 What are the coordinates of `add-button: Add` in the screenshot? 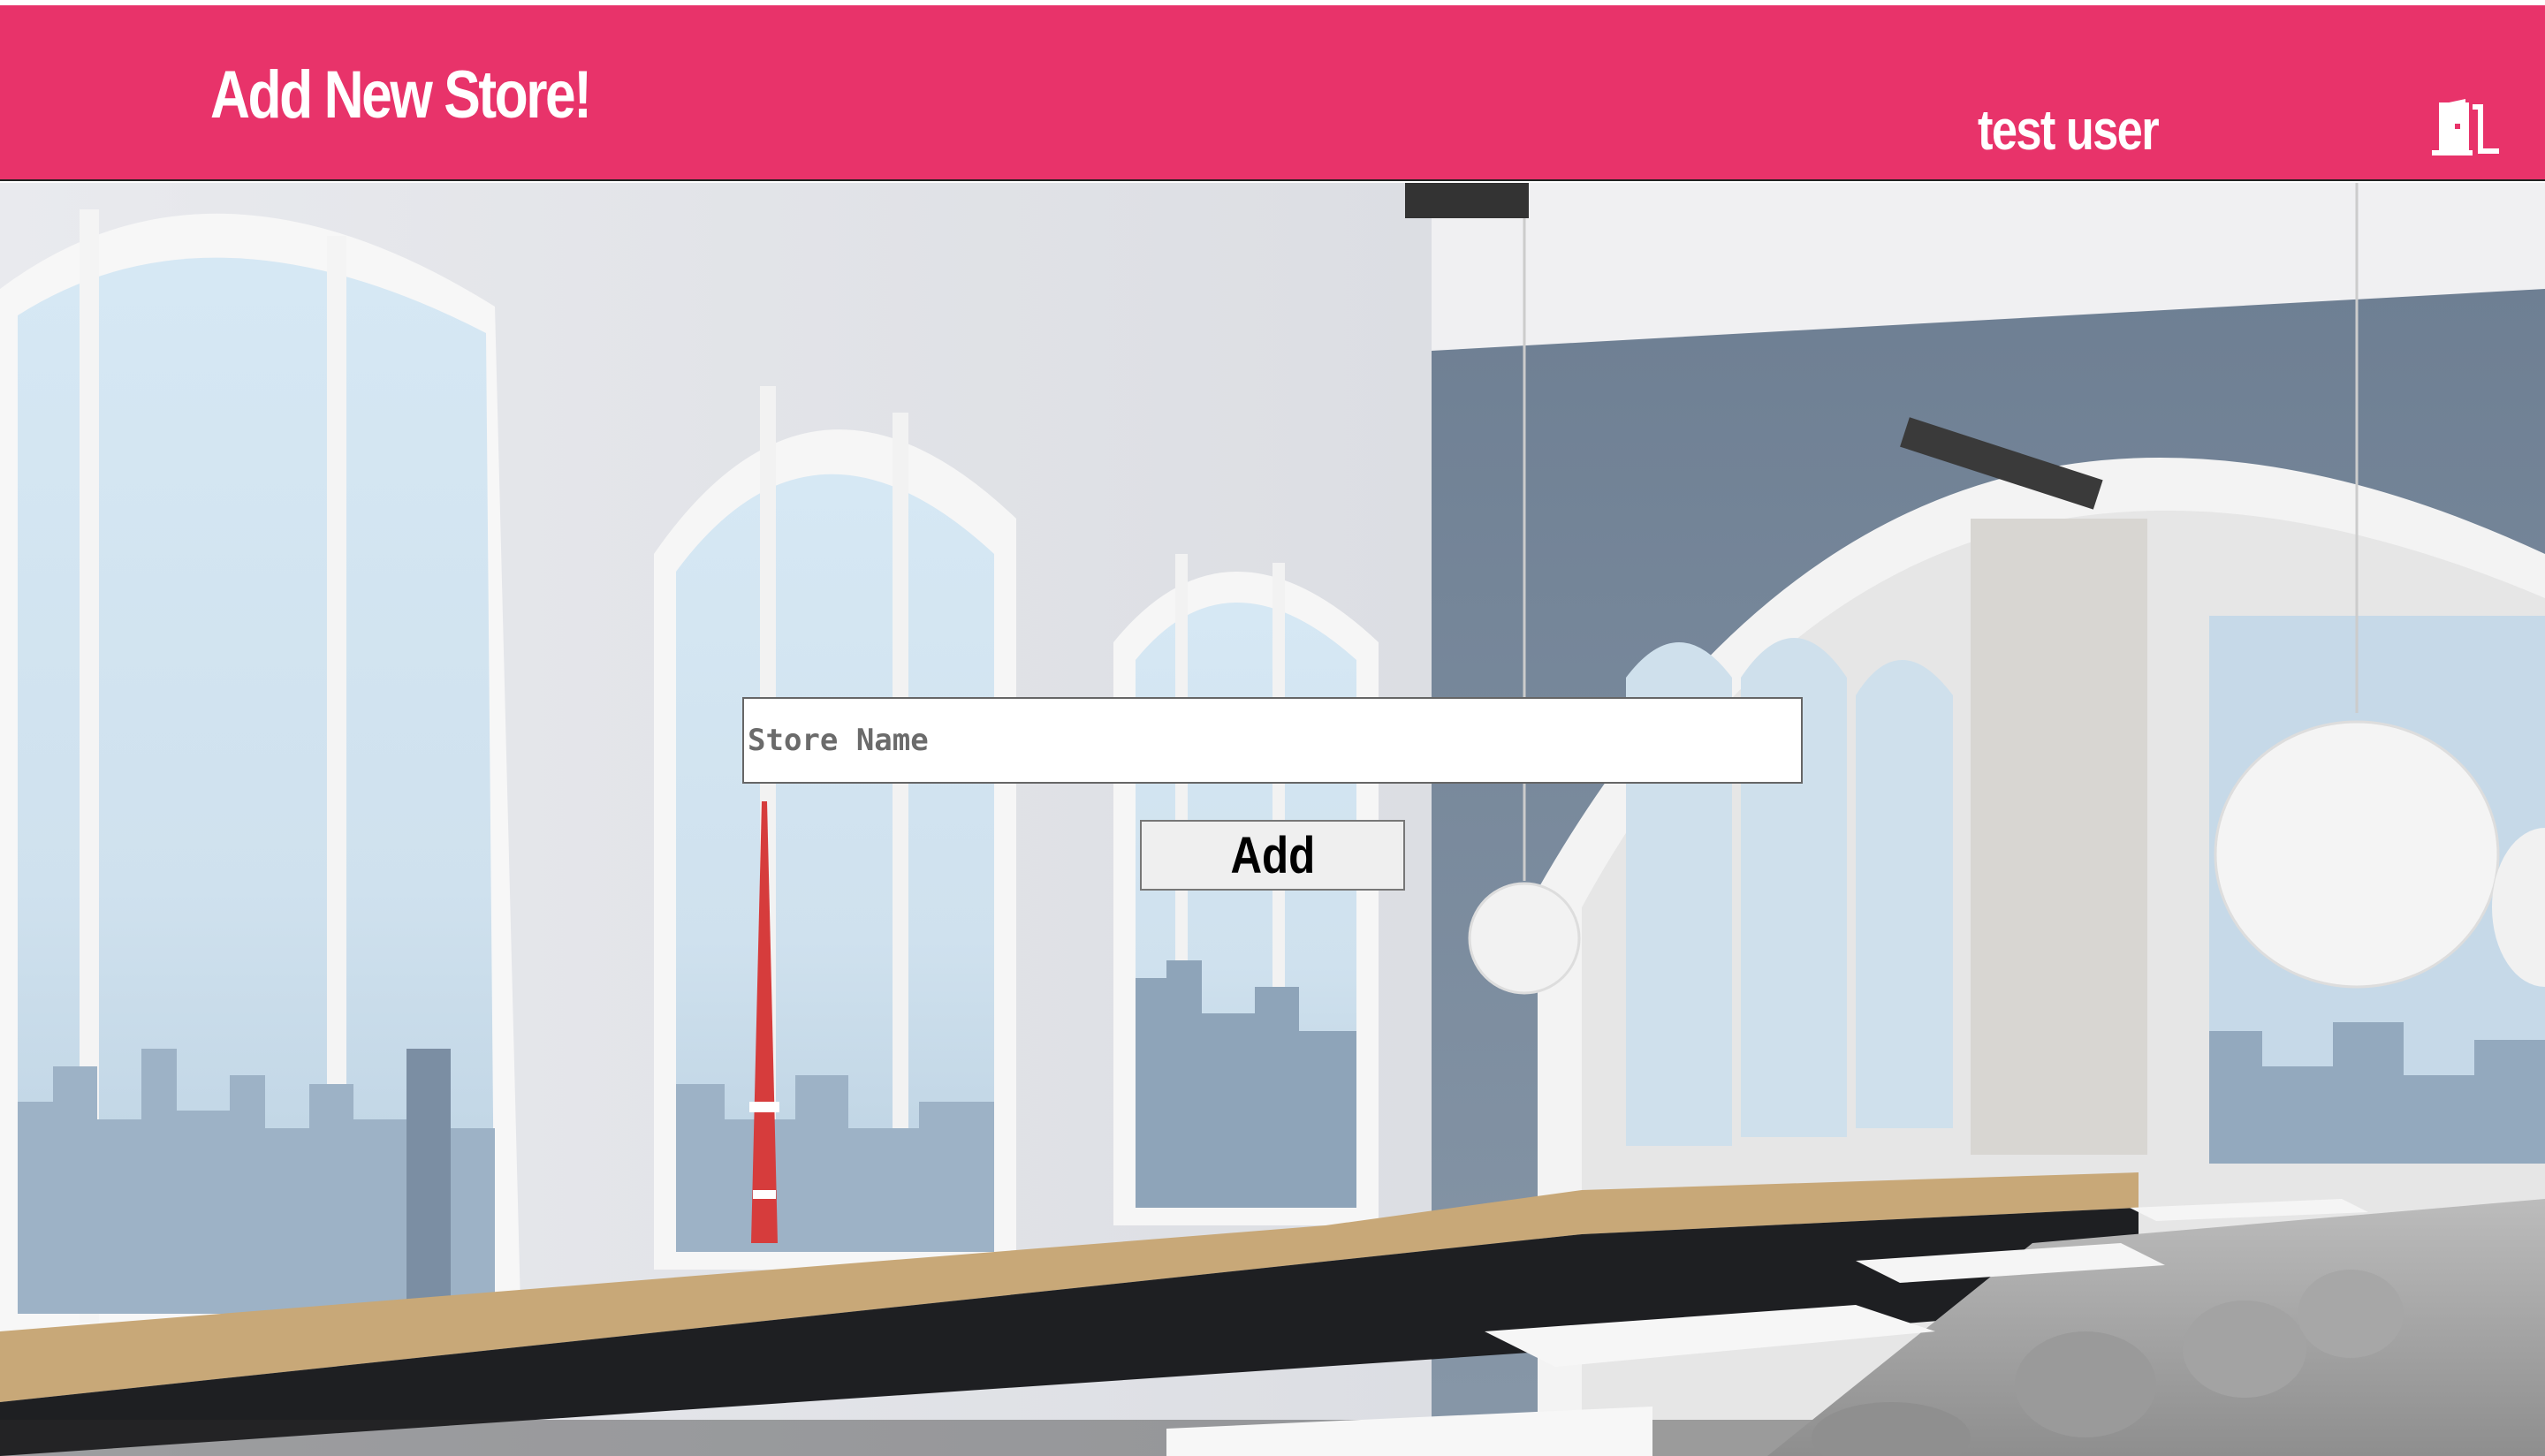 It's located at (1272, 855).